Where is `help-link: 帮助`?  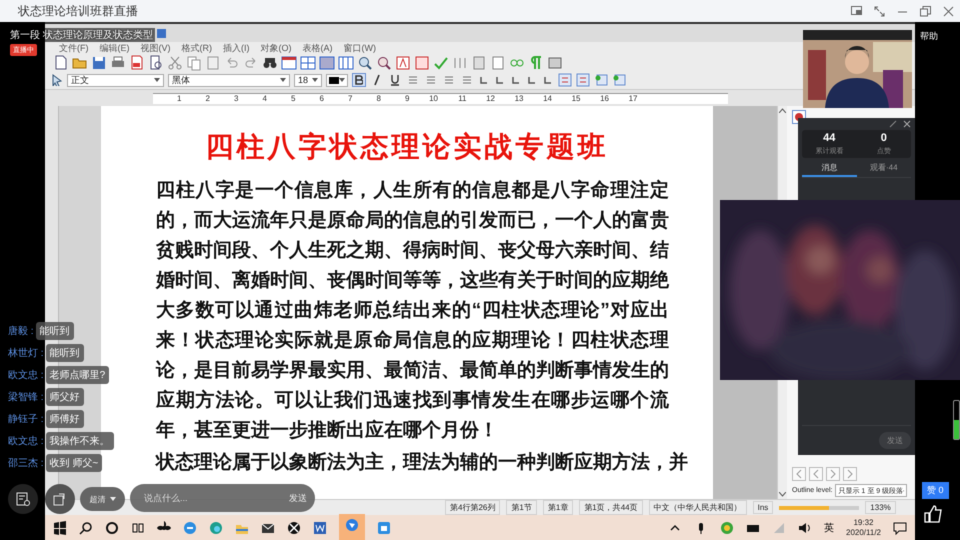
help-link: 帮助 is located at coordinates (929, 36).